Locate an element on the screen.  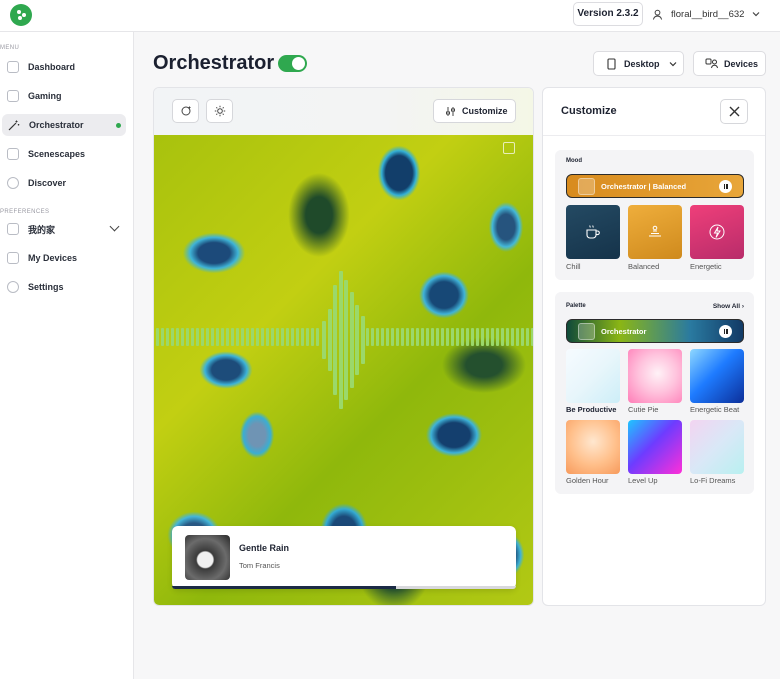
sidebar-item-my-devices: My Devices is located at coordinates (64, 258).